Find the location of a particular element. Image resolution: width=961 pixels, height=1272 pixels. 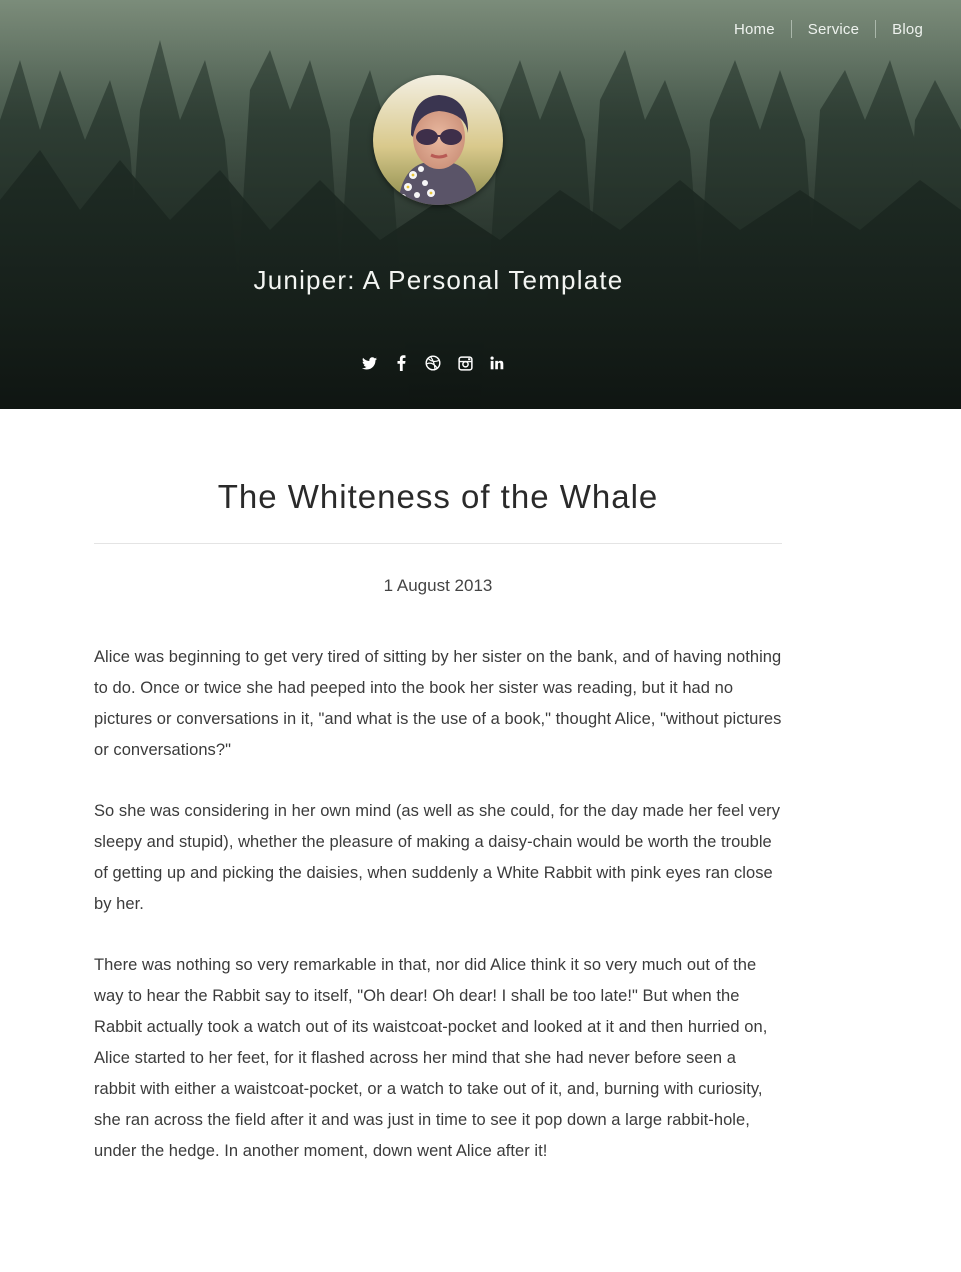

divider is located at coordinates (438, 543).